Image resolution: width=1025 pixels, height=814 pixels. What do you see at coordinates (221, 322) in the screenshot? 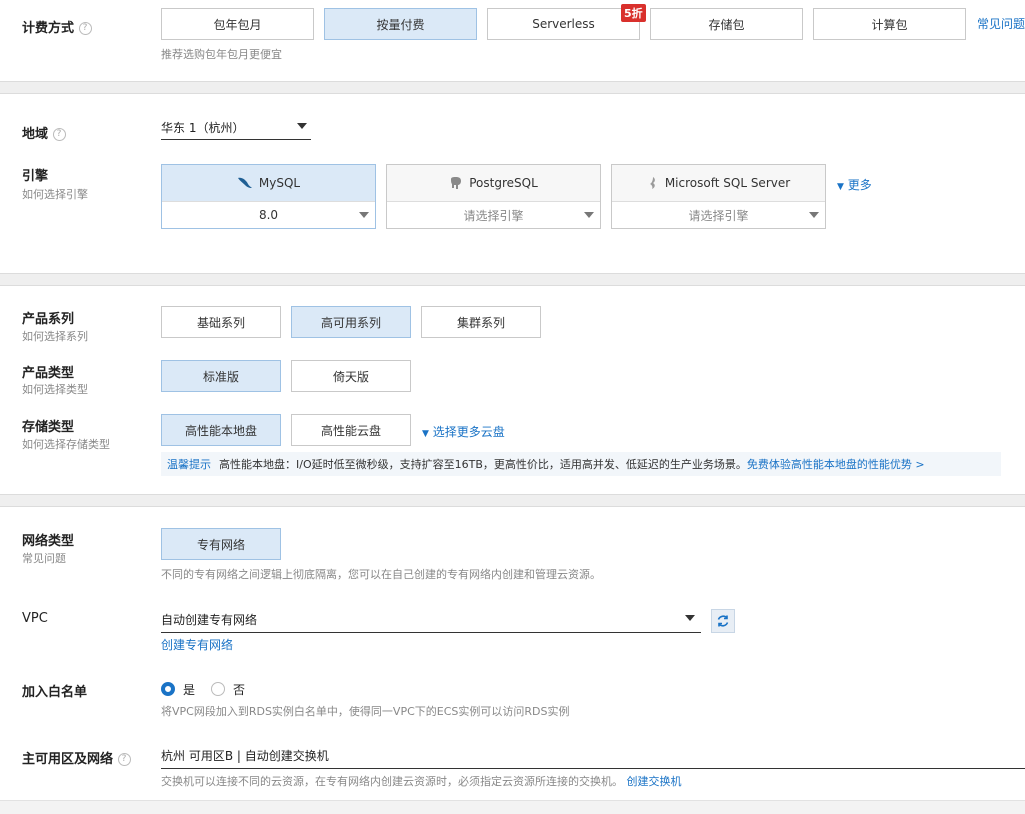
I see `series-option-basic: 基础系列` at bounding box center [221, 322].